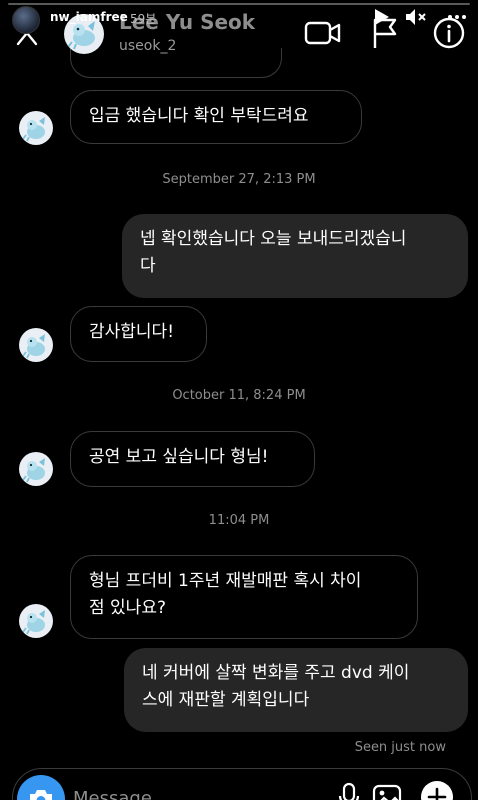 This screenshot has width=478, height=800. Describe the element at coordinates (437, 789) in the screenshot. I see `add-content-icon` at that location.